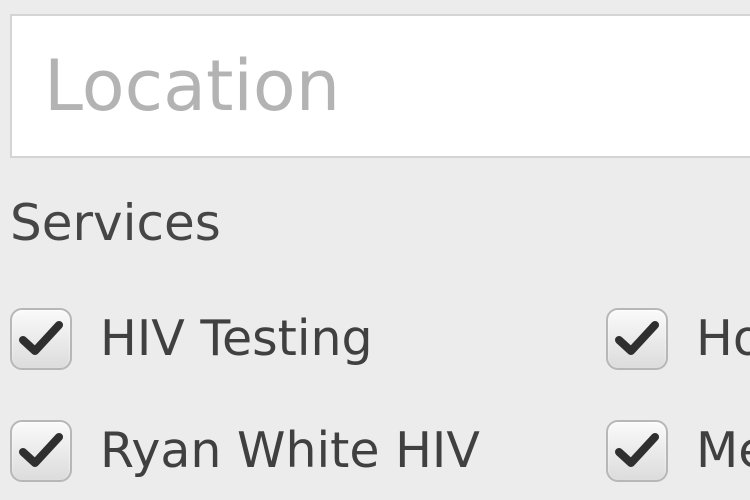 The height and width of the screenshot is (500, 750). What do you see at coordinates (290, 450) in the screenshot?
I see `service-option-label: Ryan White HIV` at bounding box center [290, 450].